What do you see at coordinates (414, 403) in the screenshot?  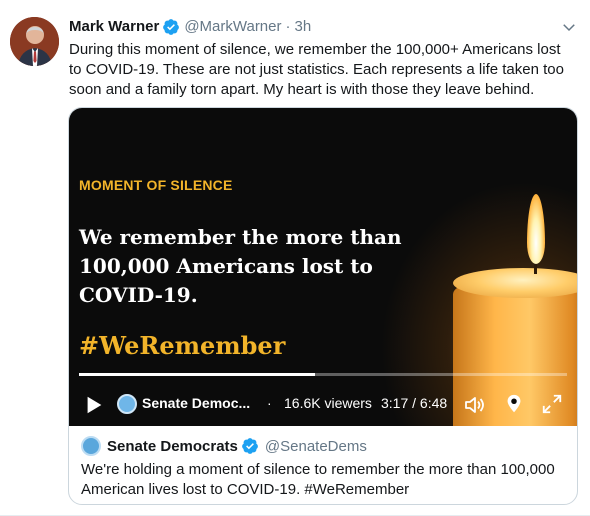 I see `video-timecode: 3:17 / 6:48` at bounding box center [414, 403].